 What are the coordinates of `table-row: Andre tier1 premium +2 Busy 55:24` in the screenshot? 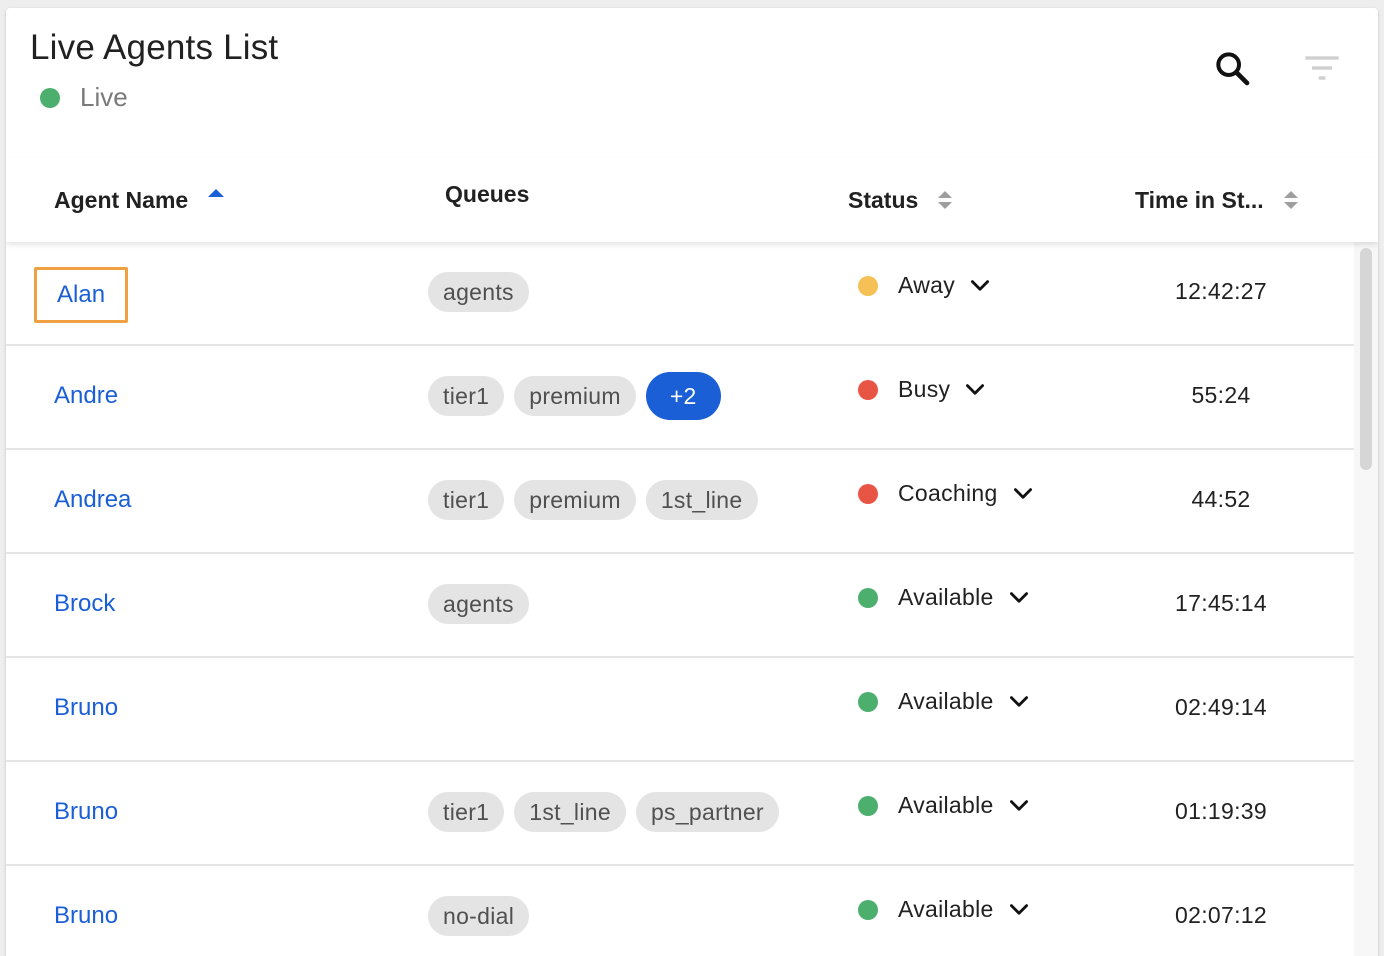 It's located at (680, 398).